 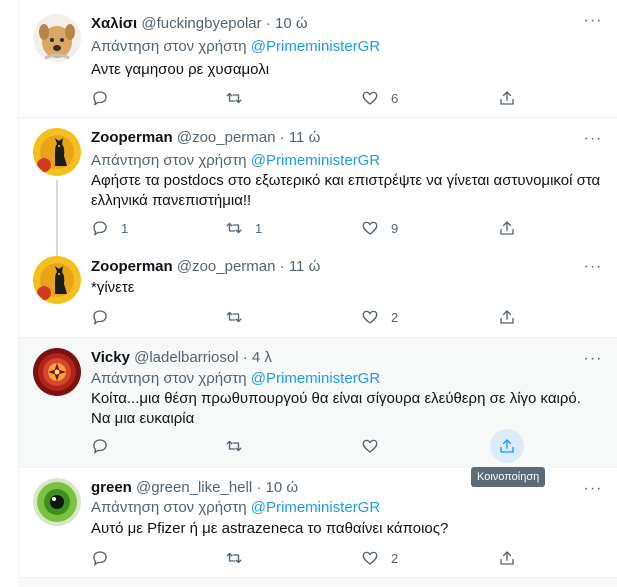 What do you see at coordinates (114, 23) in the screenshot?
I see `author-name: Χαλίσι` at bounding box center [114, 23].